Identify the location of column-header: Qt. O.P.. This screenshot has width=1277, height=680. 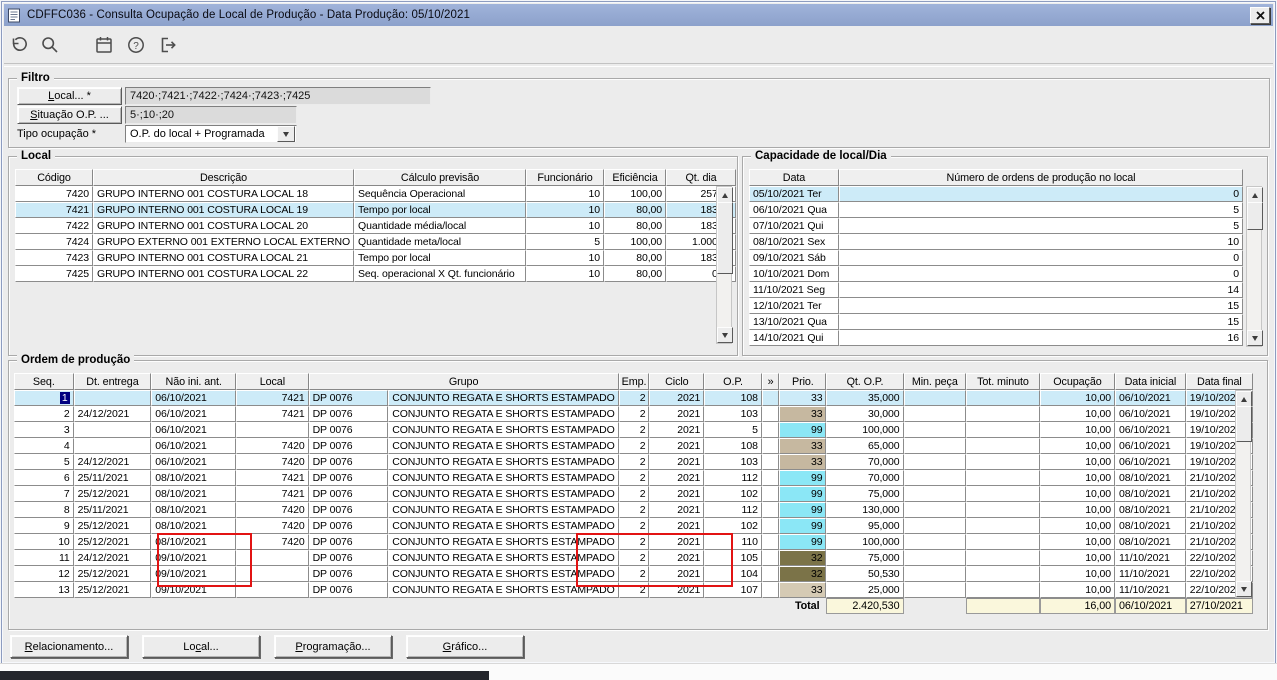
(865, 381).